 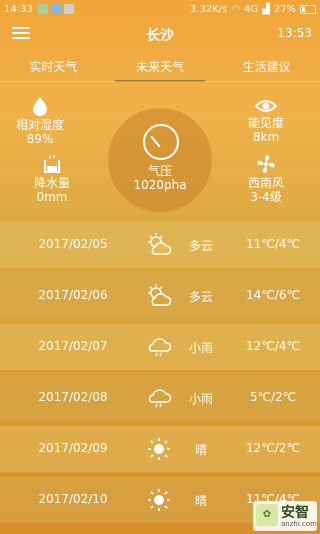 I want to click on watermark-sub: anzhi.com, so click(x=299, y=524).